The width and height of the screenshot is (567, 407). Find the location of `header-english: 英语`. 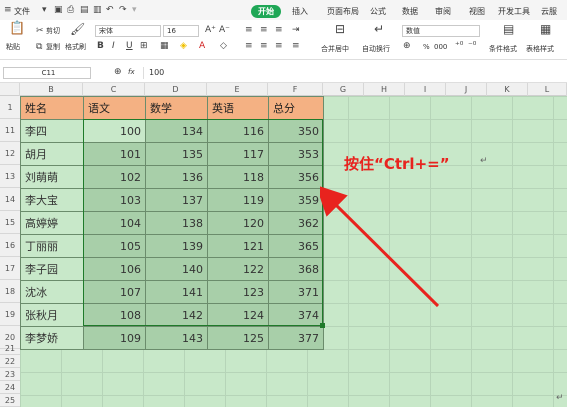

header-english: 英语 is located at coordinates (238, 108).